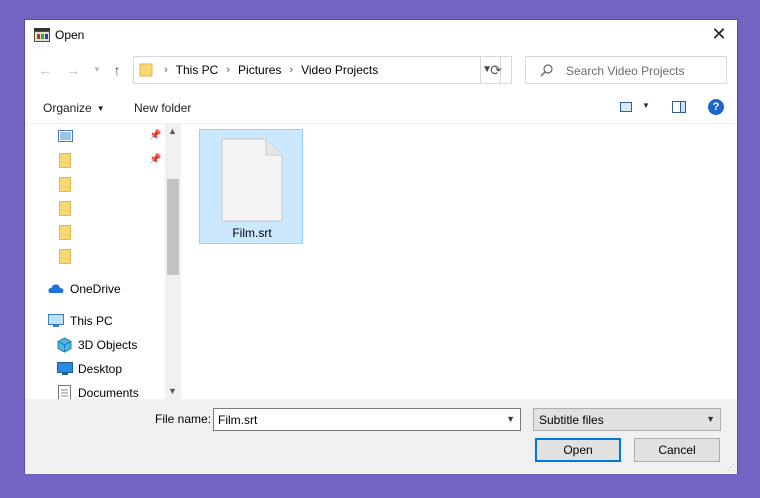 The width and height of the screenshot is (760, 498). I want to click on file-type-value: Subtitle files, so click(571, 420).